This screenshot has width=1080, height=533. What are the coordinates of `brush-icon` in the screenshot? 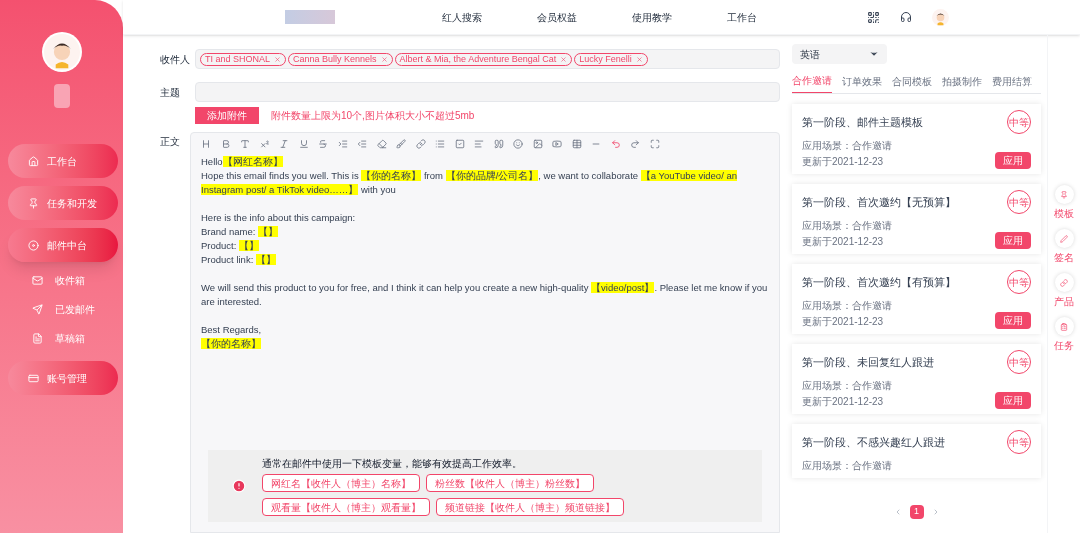 It's located at (401, 144).